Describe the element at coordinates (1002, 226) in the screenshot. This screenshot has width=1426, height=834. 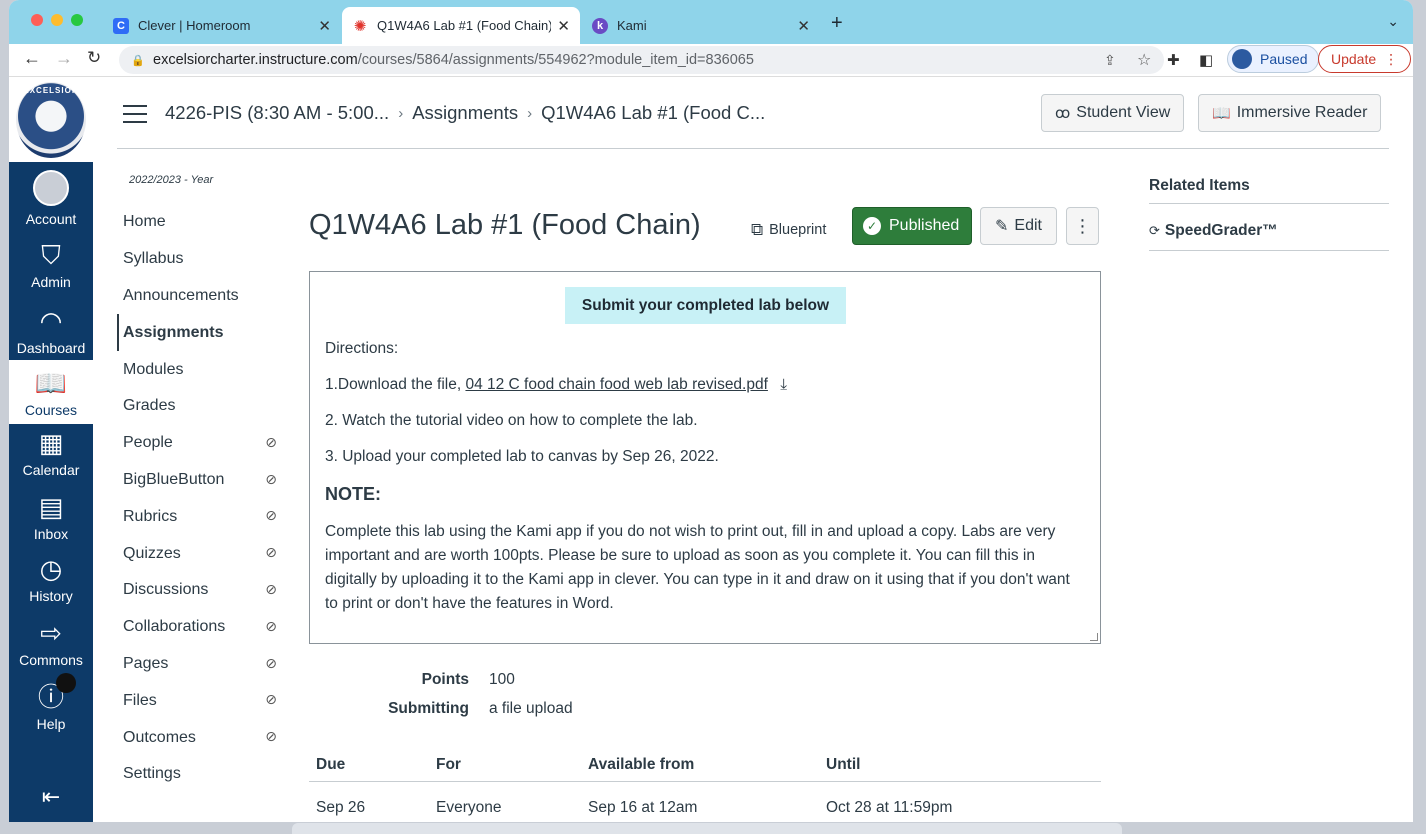
I see `pencil-icon: ✎` at that location.